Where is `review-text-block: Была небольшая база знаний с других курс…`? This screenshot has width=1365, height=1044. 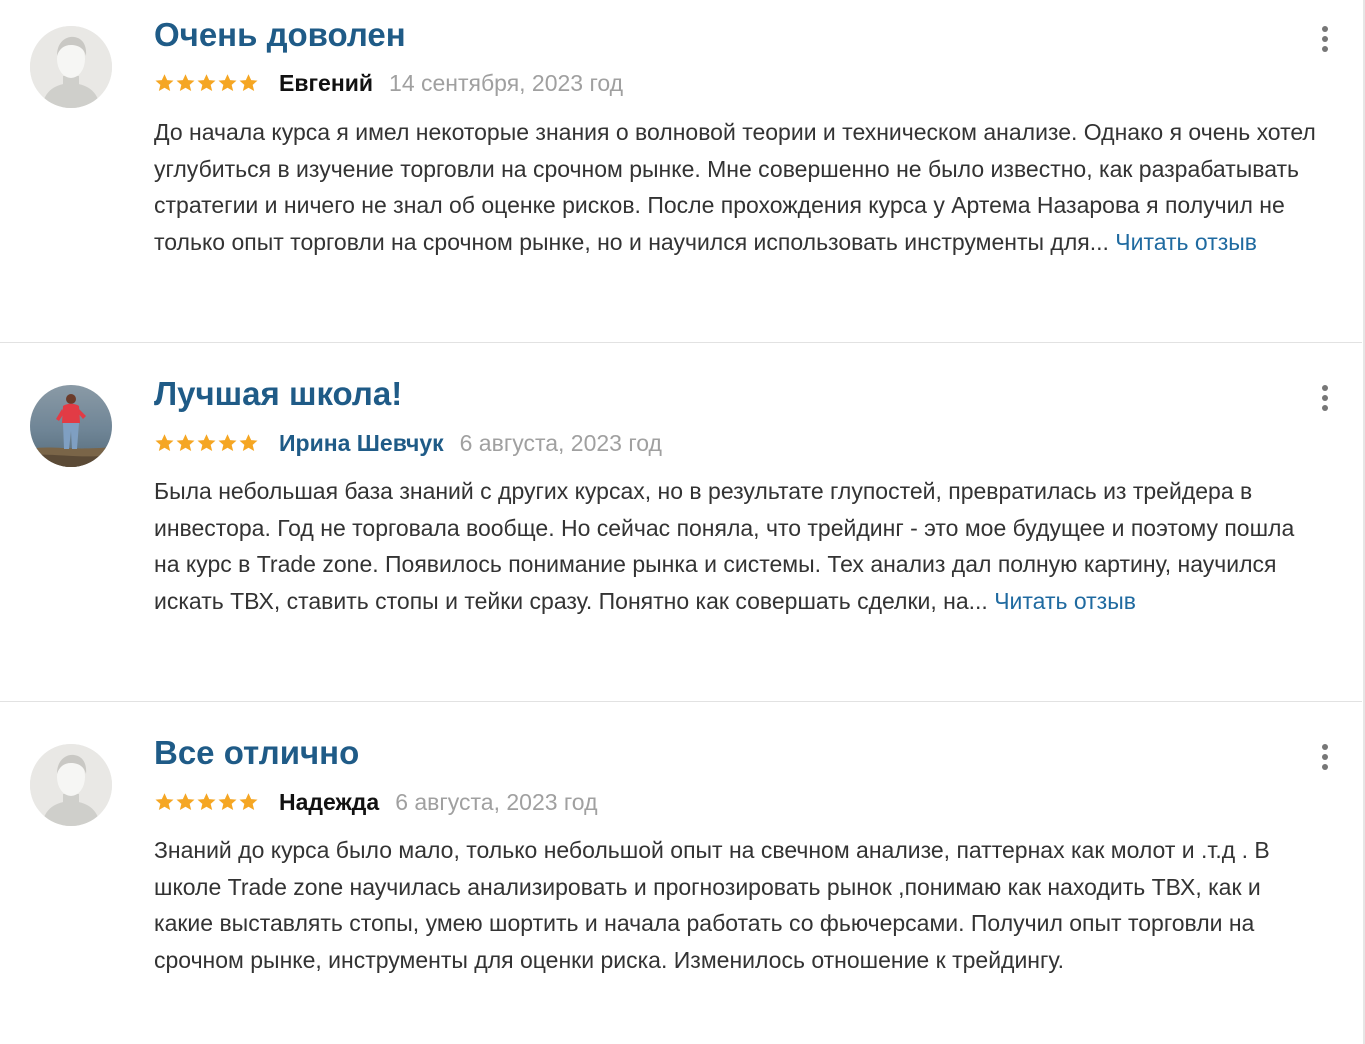
review-text-block: Была небольшая база знаний с других курс… is located at coordinates (739, 546).